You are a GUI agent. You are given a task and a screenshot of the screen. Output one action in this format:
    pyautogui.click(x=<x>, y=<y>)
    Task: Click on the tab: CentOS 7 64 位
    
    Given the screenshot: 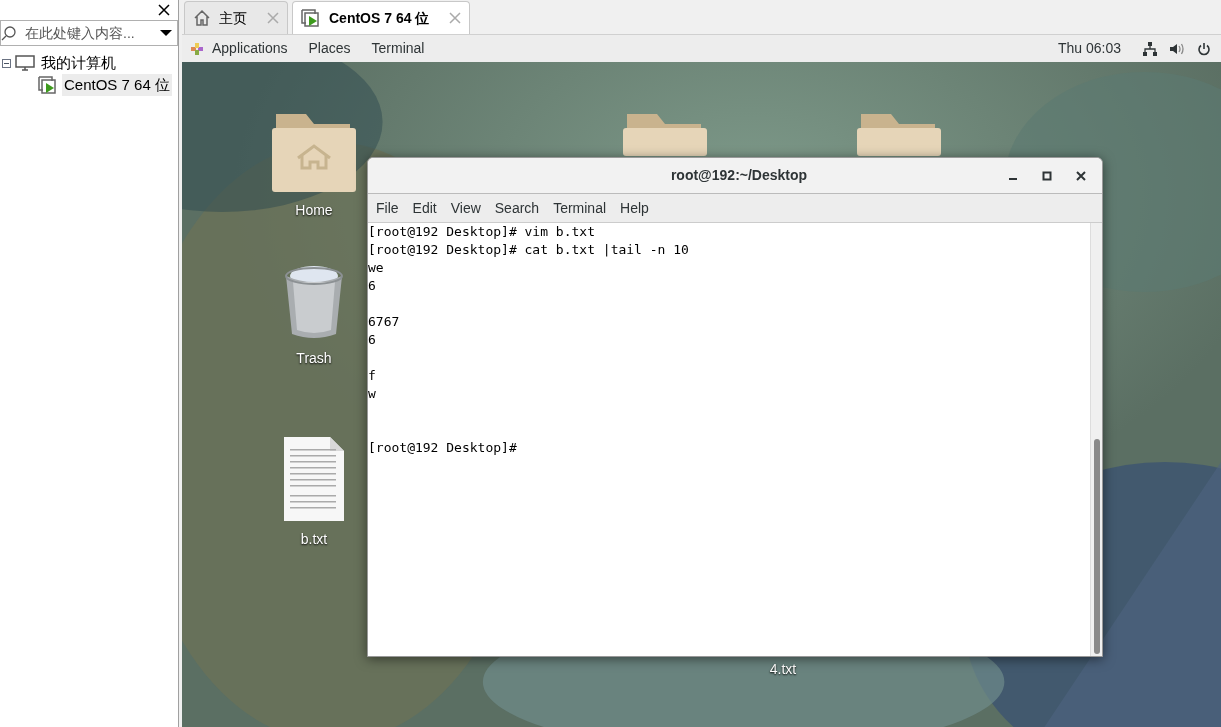 What is the action you would take?
    pyautogui.click(x=381, y=17)
    